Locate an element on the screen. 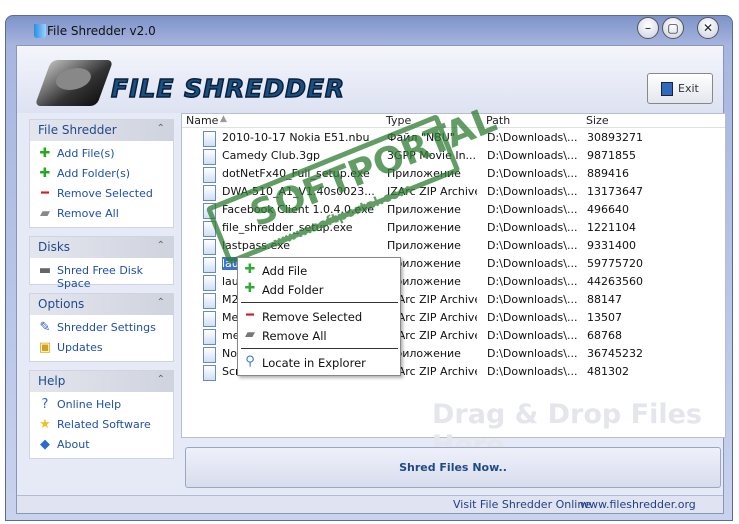 Image resolution: width=739 pixels, height=524 pixels. cell-size: 1221104 is located at coordinates (611, 227).